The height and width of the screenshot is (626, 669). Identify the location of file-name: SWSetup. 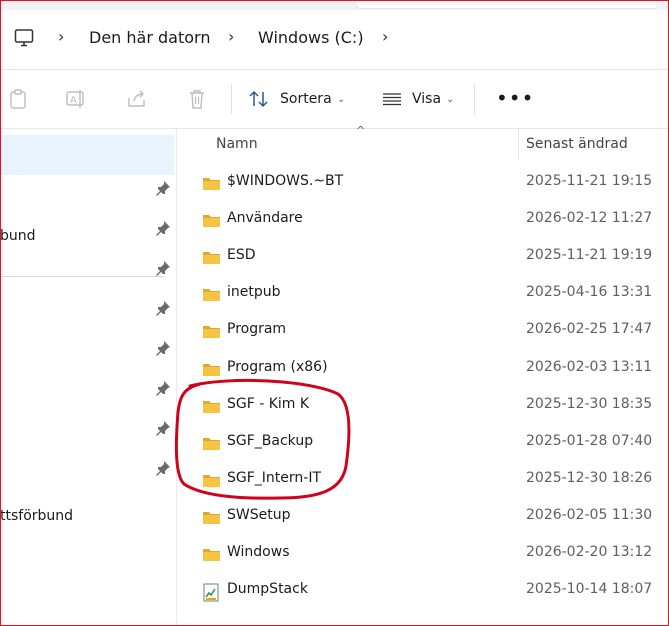
(259, 514).